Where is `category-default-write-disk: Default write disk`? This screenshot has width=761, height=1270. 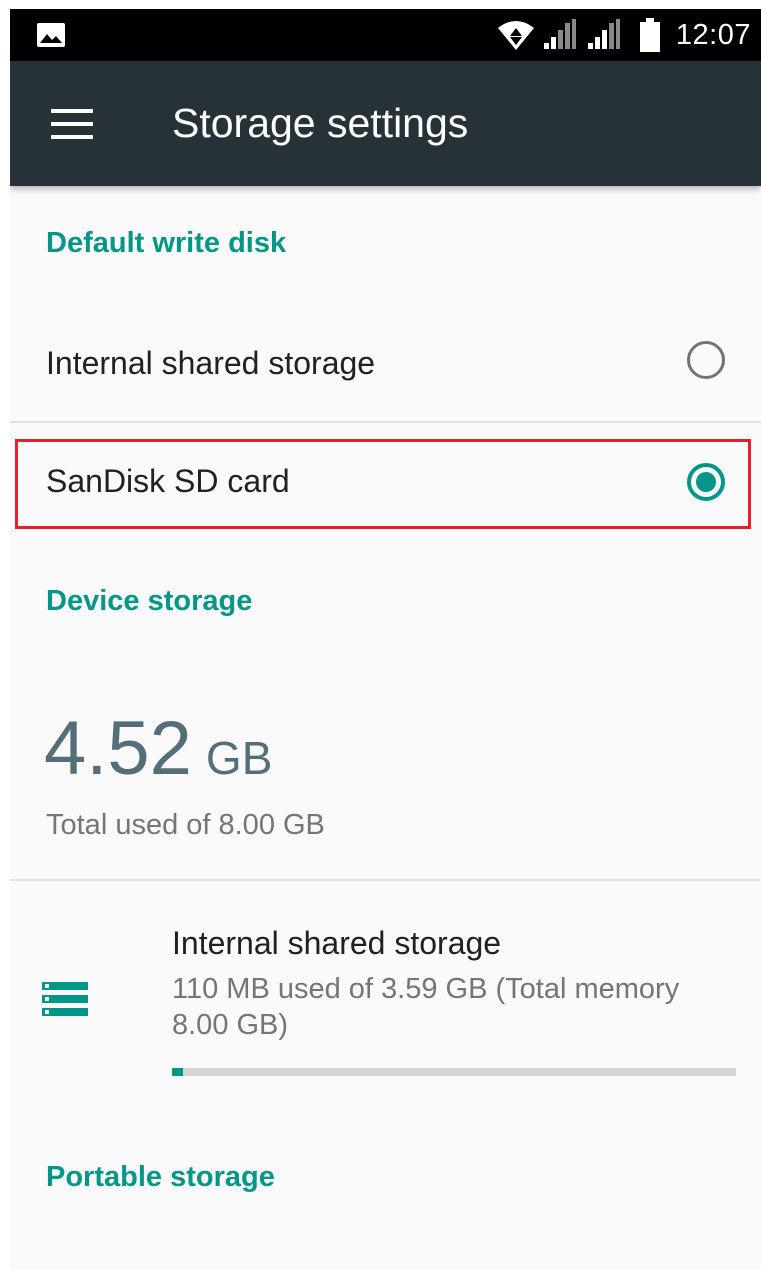
category-default-write-disk: Default write disk is located at coordinates (166, 243).